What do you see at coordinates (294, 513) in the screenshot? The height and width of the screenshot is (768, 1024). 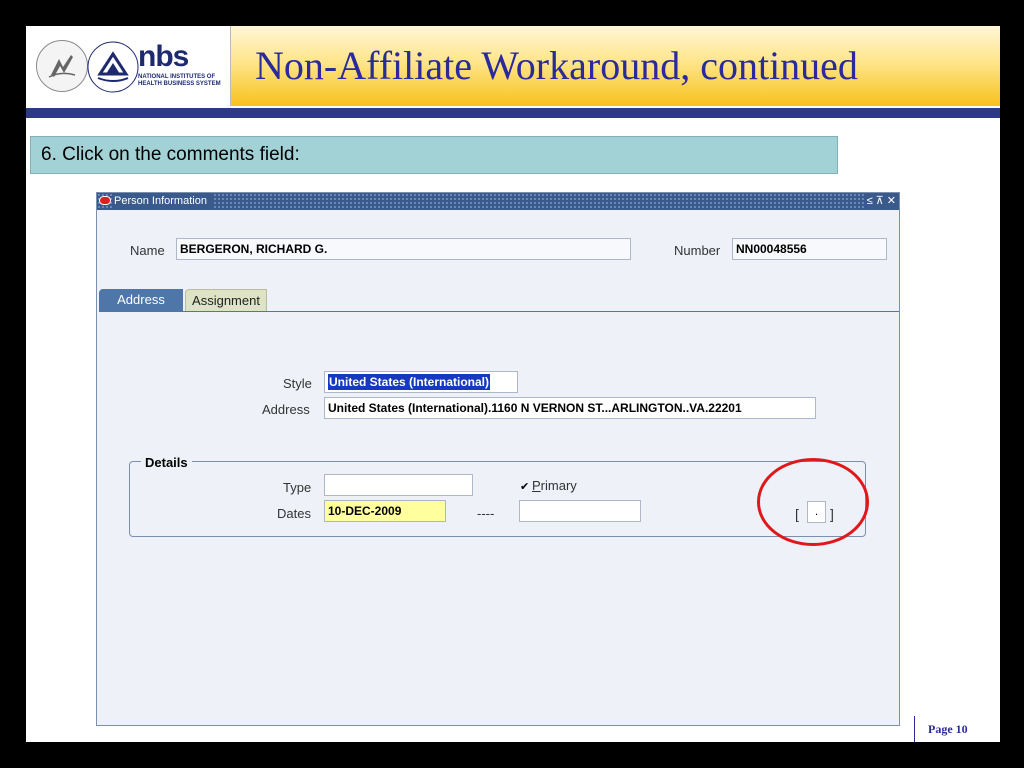 I see `dates-label: Dates` at bounding box center [294, 513].